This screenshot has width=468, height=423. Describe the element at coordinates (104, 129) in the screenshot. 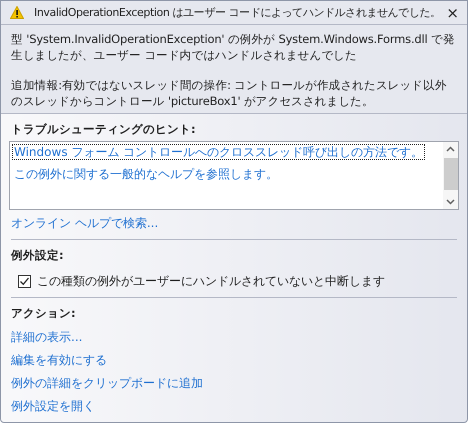

I see `section-heading: トラブルシューティングのヒント:` at that location.